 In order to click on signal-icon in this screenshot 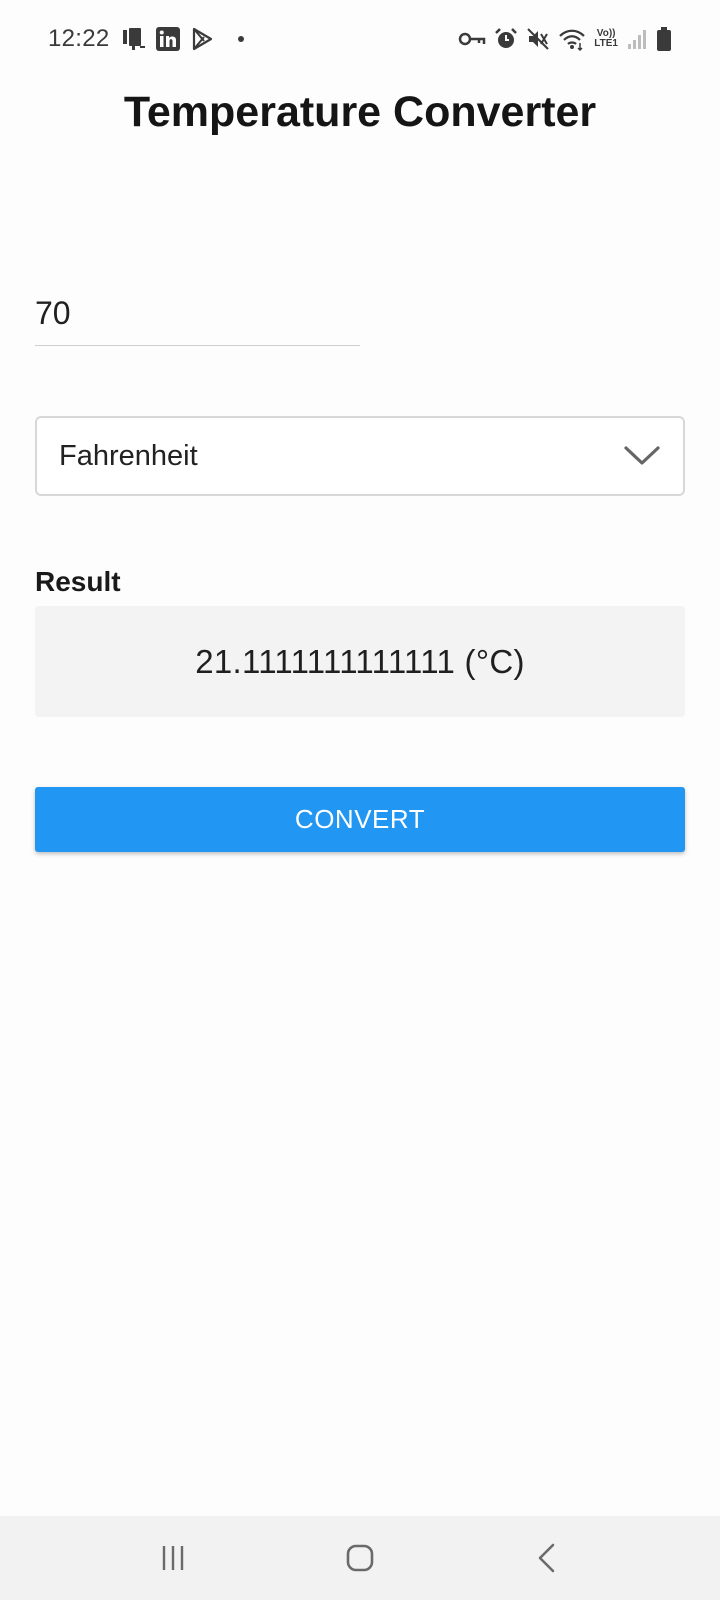, I will do `click(637, 39)`.